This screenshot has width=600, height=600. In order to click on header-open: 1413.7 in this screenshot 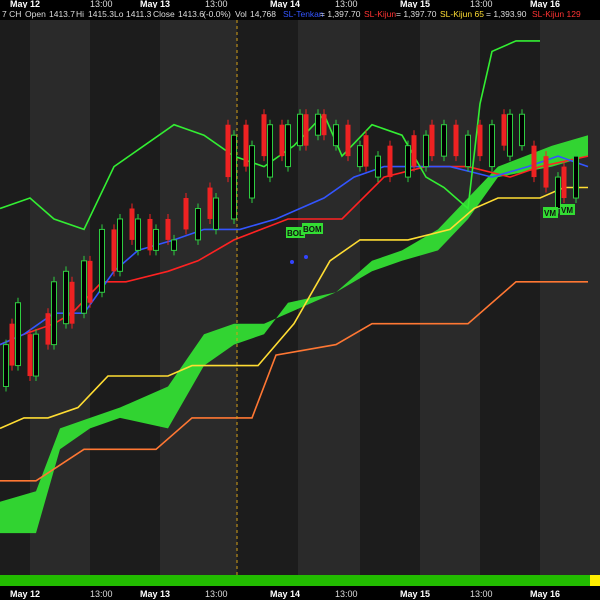, I will do `click(62, 14)`.